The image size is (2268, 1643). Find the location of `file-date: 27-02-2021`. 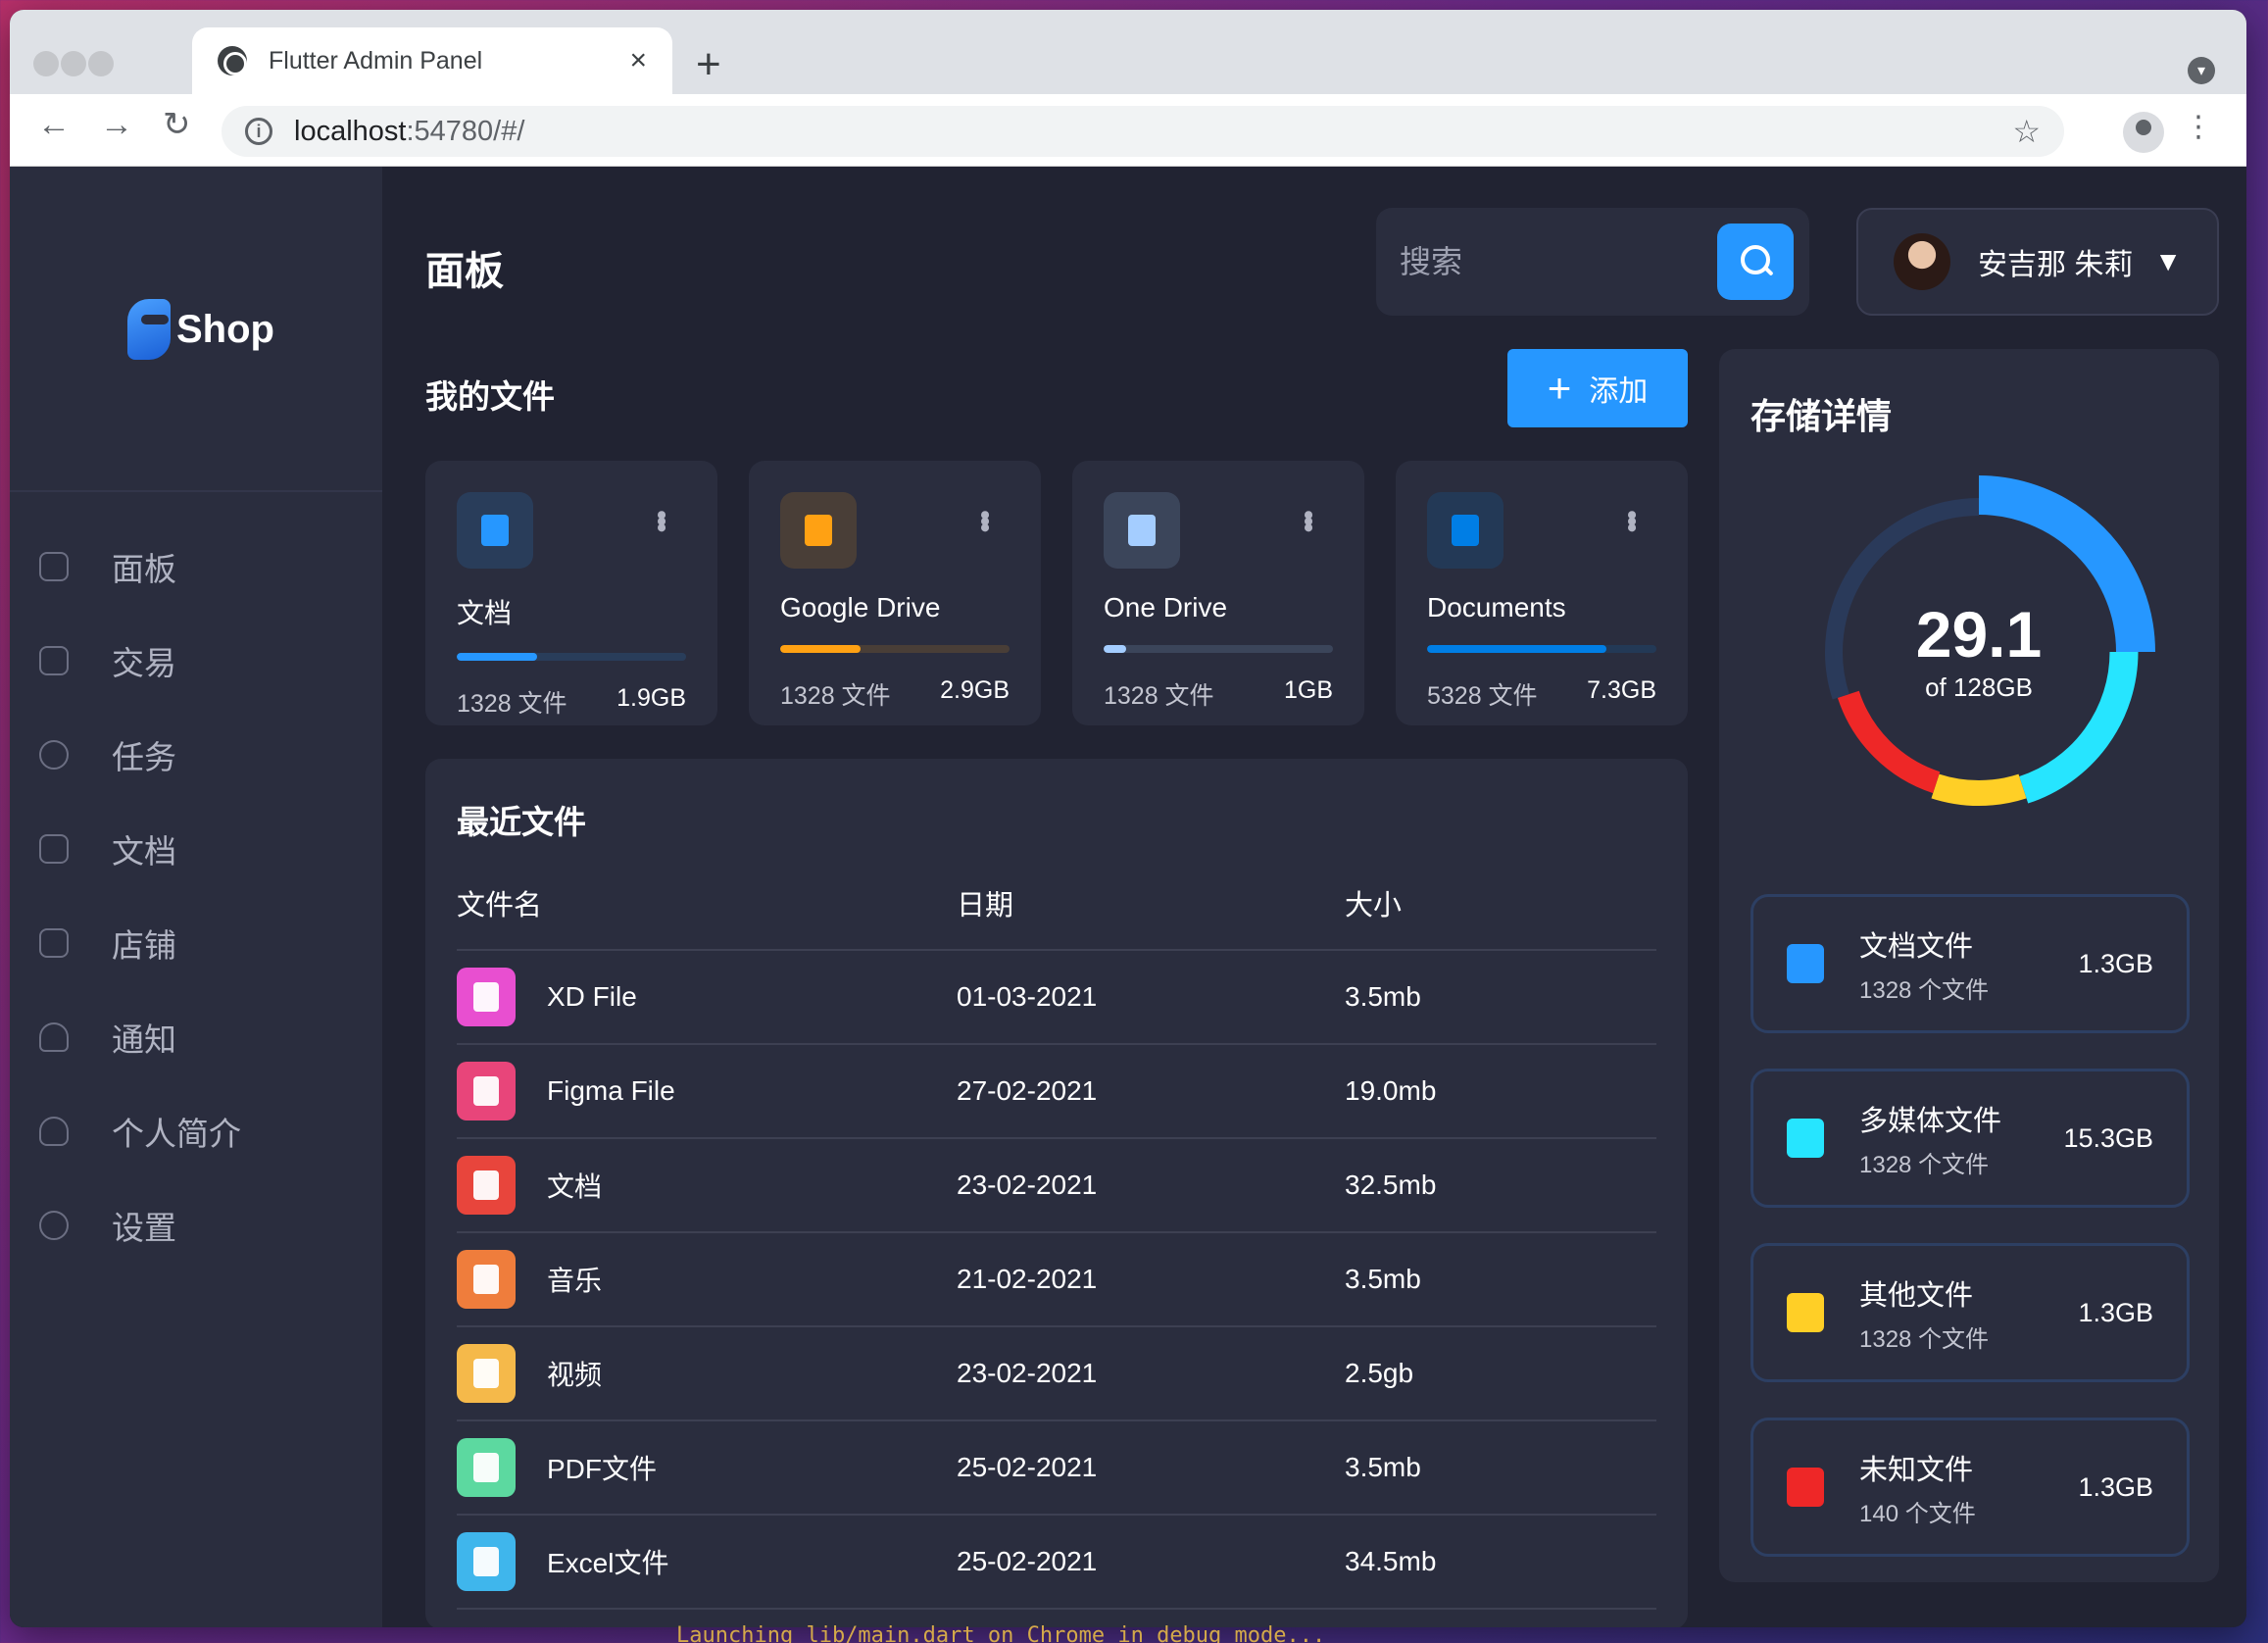

file-date: 27-02-2021 is located at coordinates (1027, 1091).